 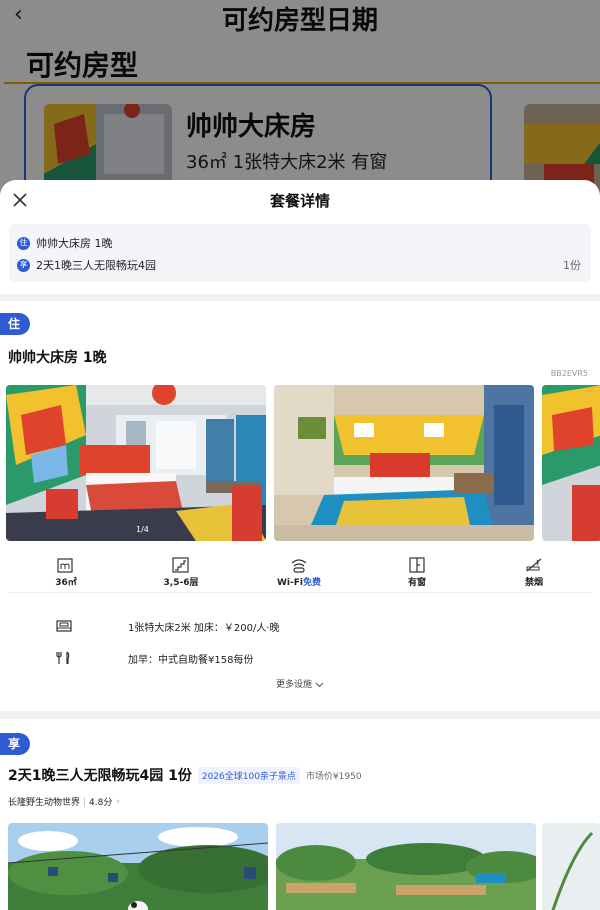 I want to click on venue-row: 长隆野生动物世界 4.8分 ›, so click(x=64, y=801).